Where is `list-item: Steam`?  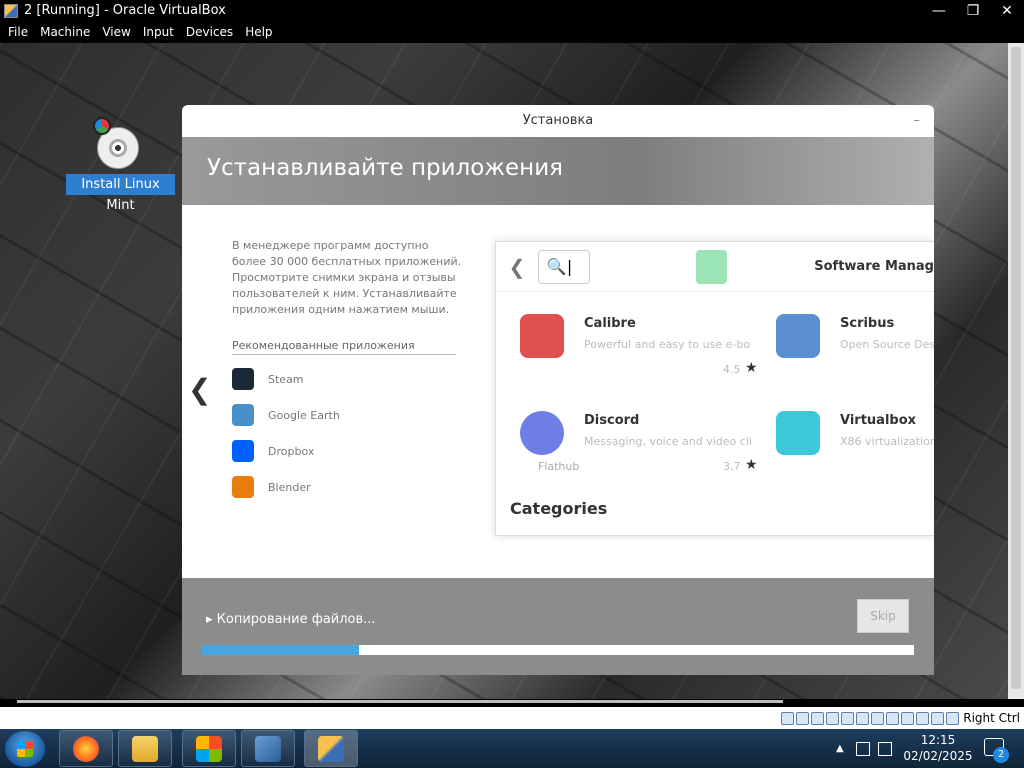
list-item: Steam is located at coordinates (286, 379).